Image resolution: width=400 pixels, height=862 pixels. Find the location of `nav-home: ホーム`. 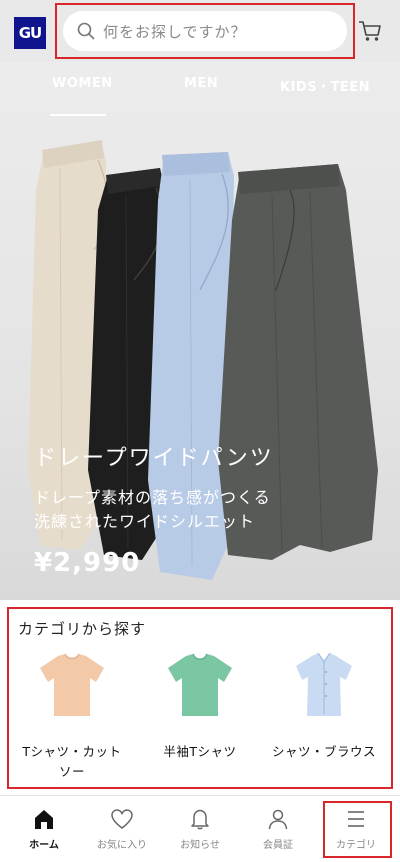

nav-home: ホーム is located at coordinates (44, 829).